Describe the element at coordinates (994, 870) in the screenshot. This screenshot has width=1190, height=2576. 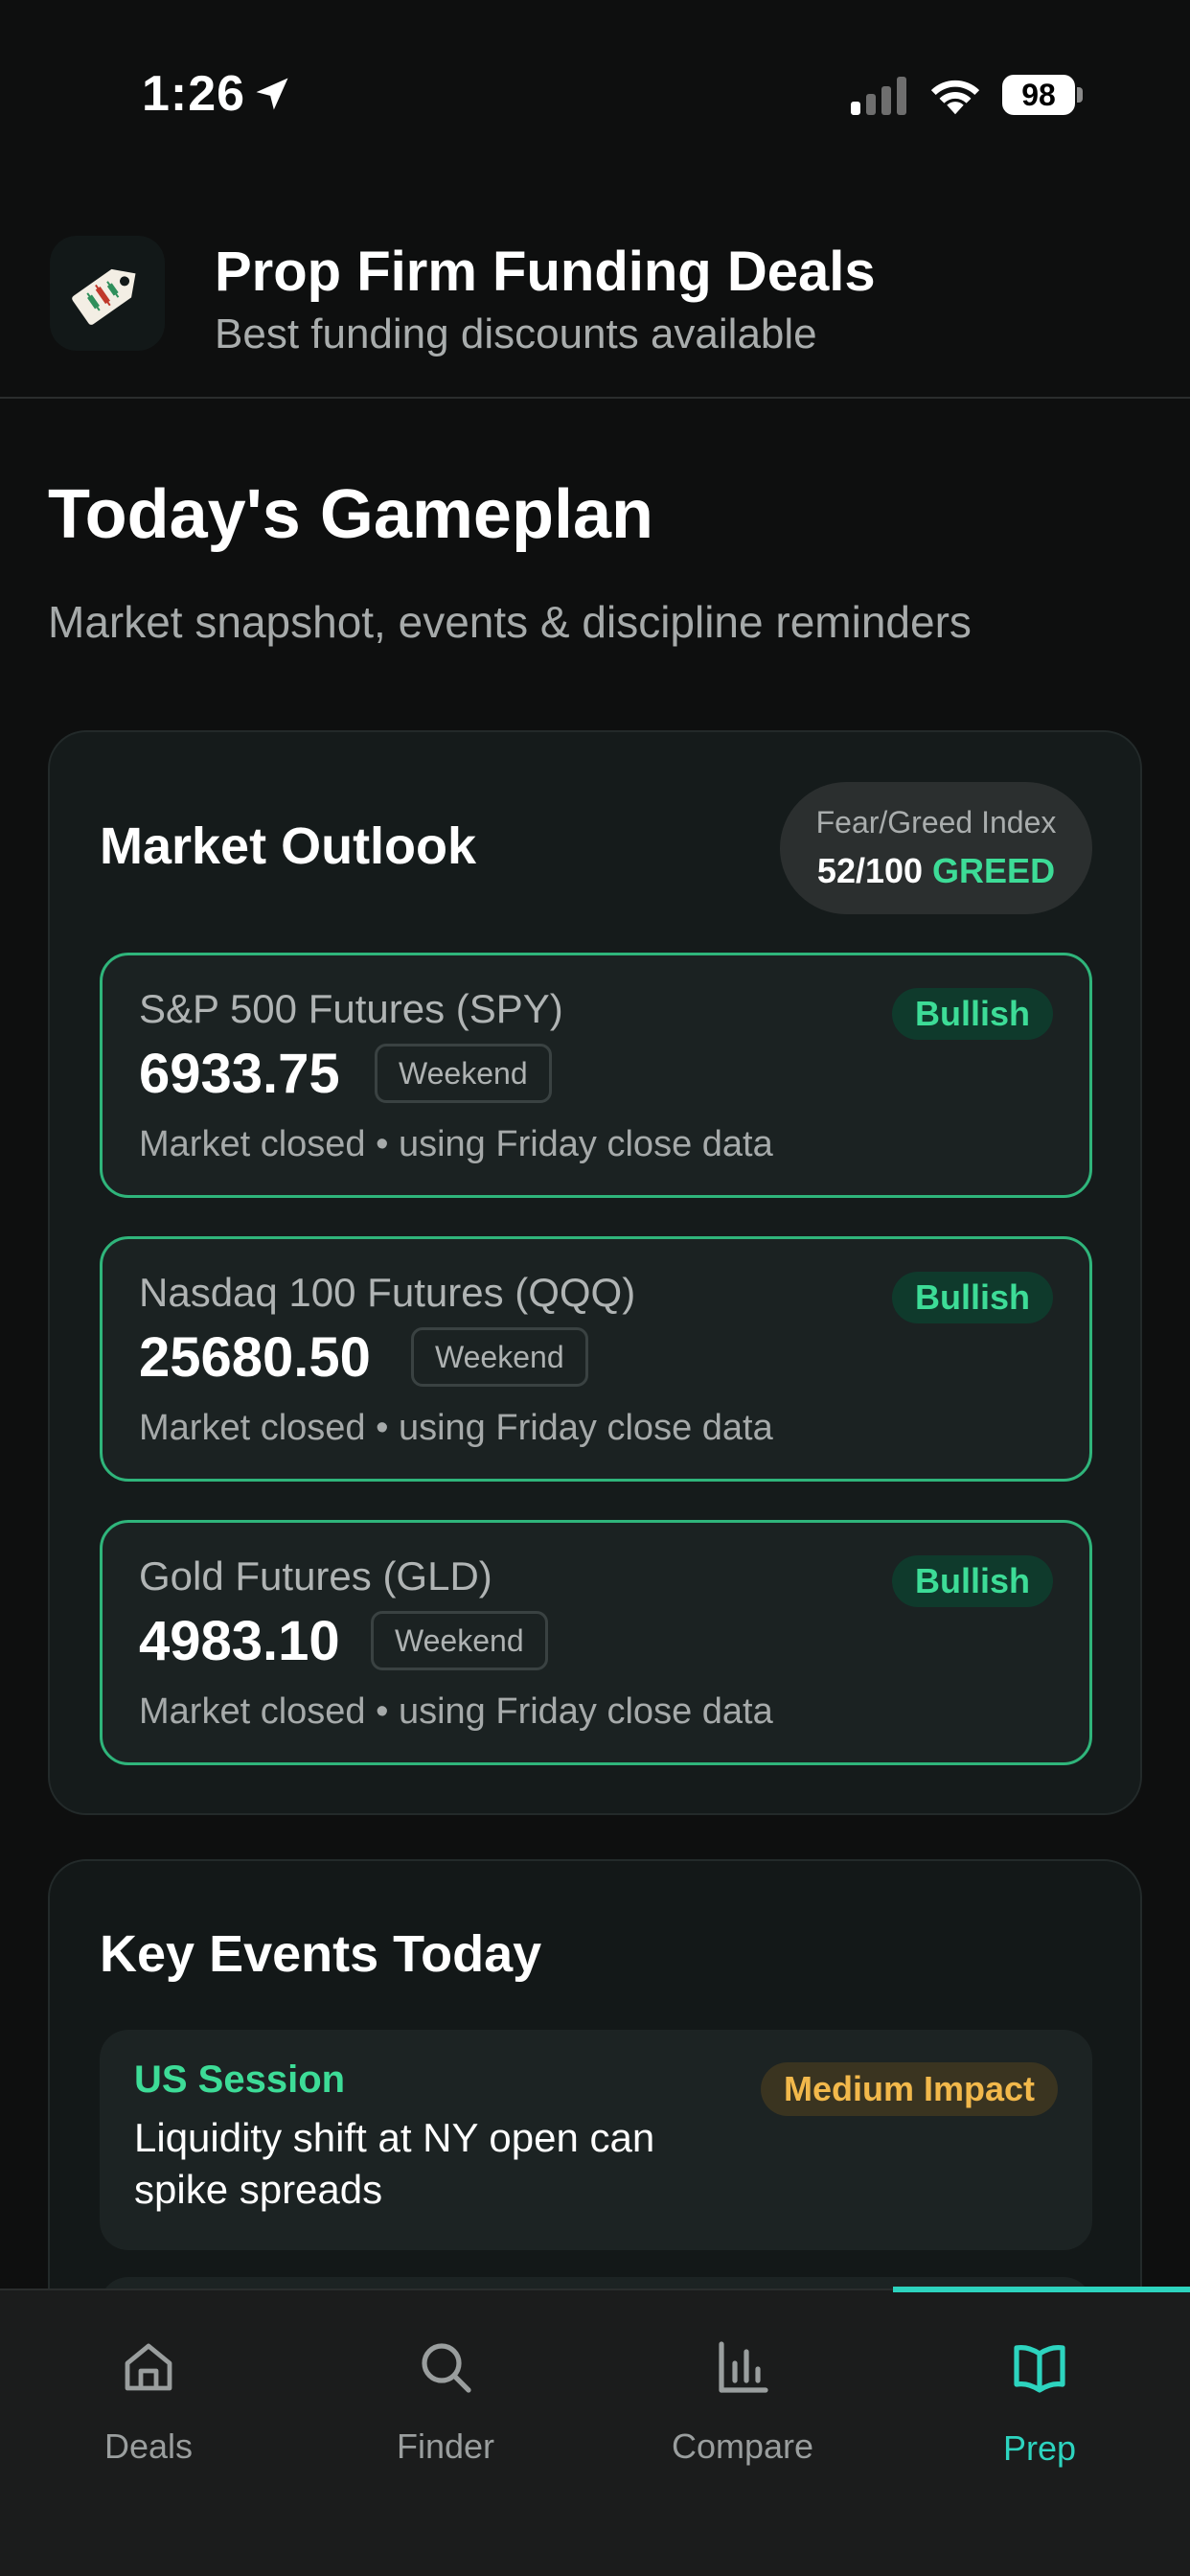
I see `fear-greed-sentiment: GREED` at that location.